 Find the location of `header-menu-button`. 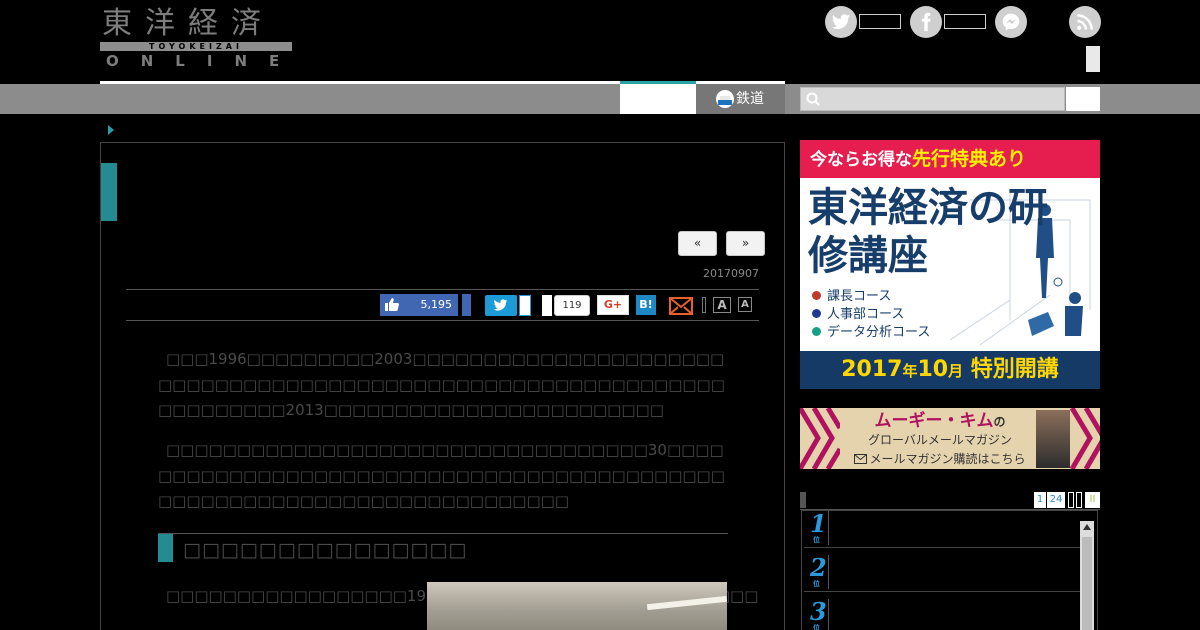

header-menu-button is located at coordinates (1093, 59).